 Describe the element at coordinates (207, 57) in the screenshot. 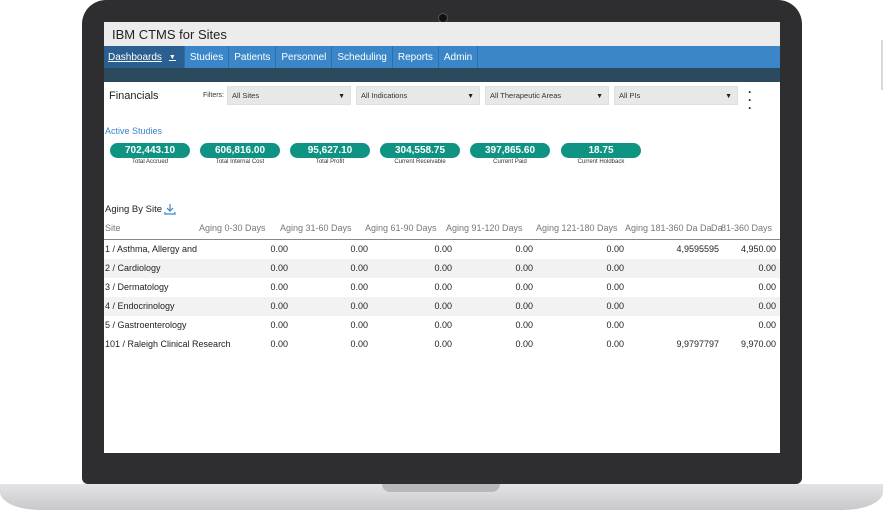

I see `nav-studies: Studies` at that location.